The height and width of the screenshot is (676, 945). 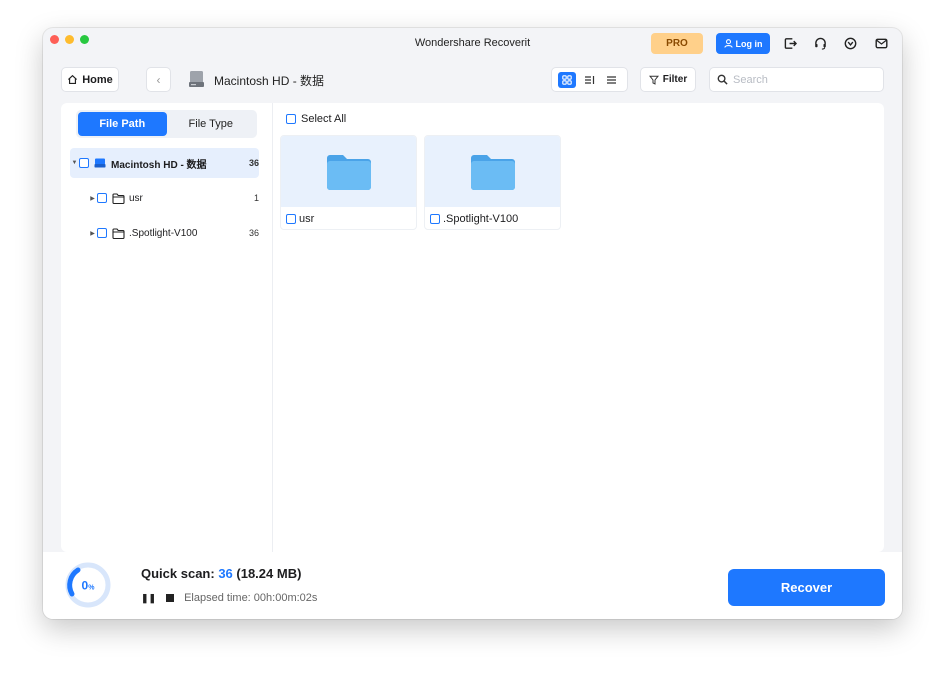 I want to click on detail-list-icon, so click(x=589, y=79).